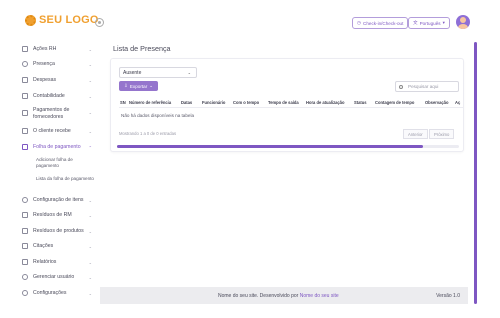 Image resolution: width=500 pixels, height=318 pixels. What do you see at coordinates (448, 295) in the screenshot?
I see `footer-version: Versão 1.0` at bounding box center [448, 295].